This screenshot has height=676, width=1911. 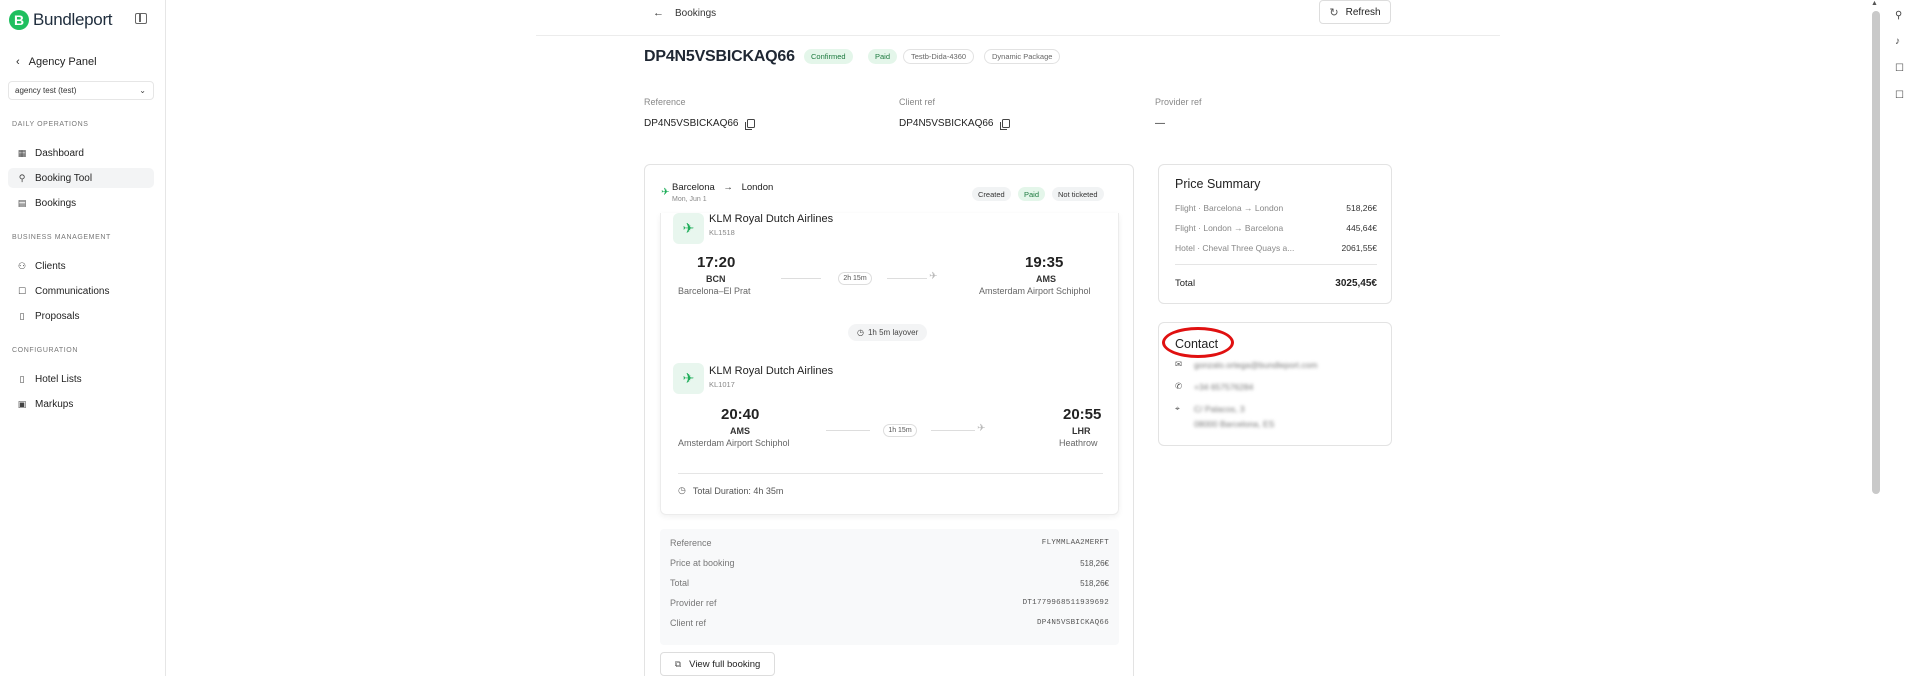 What do you see at coordinates (855, 278) in the screenshot?
I see `segment-duration: 2h 15m` at bounding box center [855, 278].